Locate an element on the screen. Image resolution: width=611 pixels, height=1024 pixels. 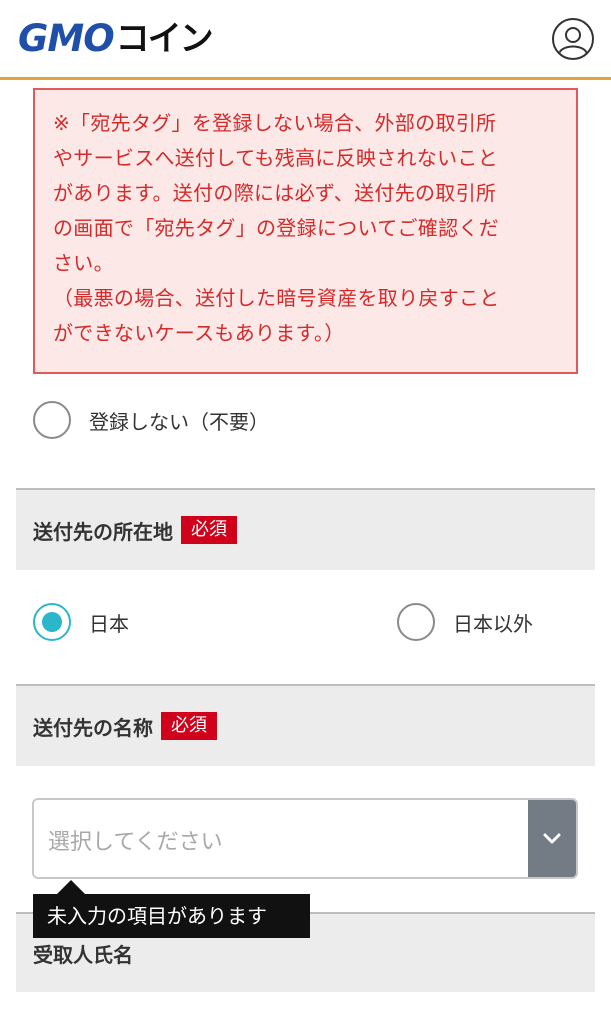
user-icon is located at coordinates (573, 41).